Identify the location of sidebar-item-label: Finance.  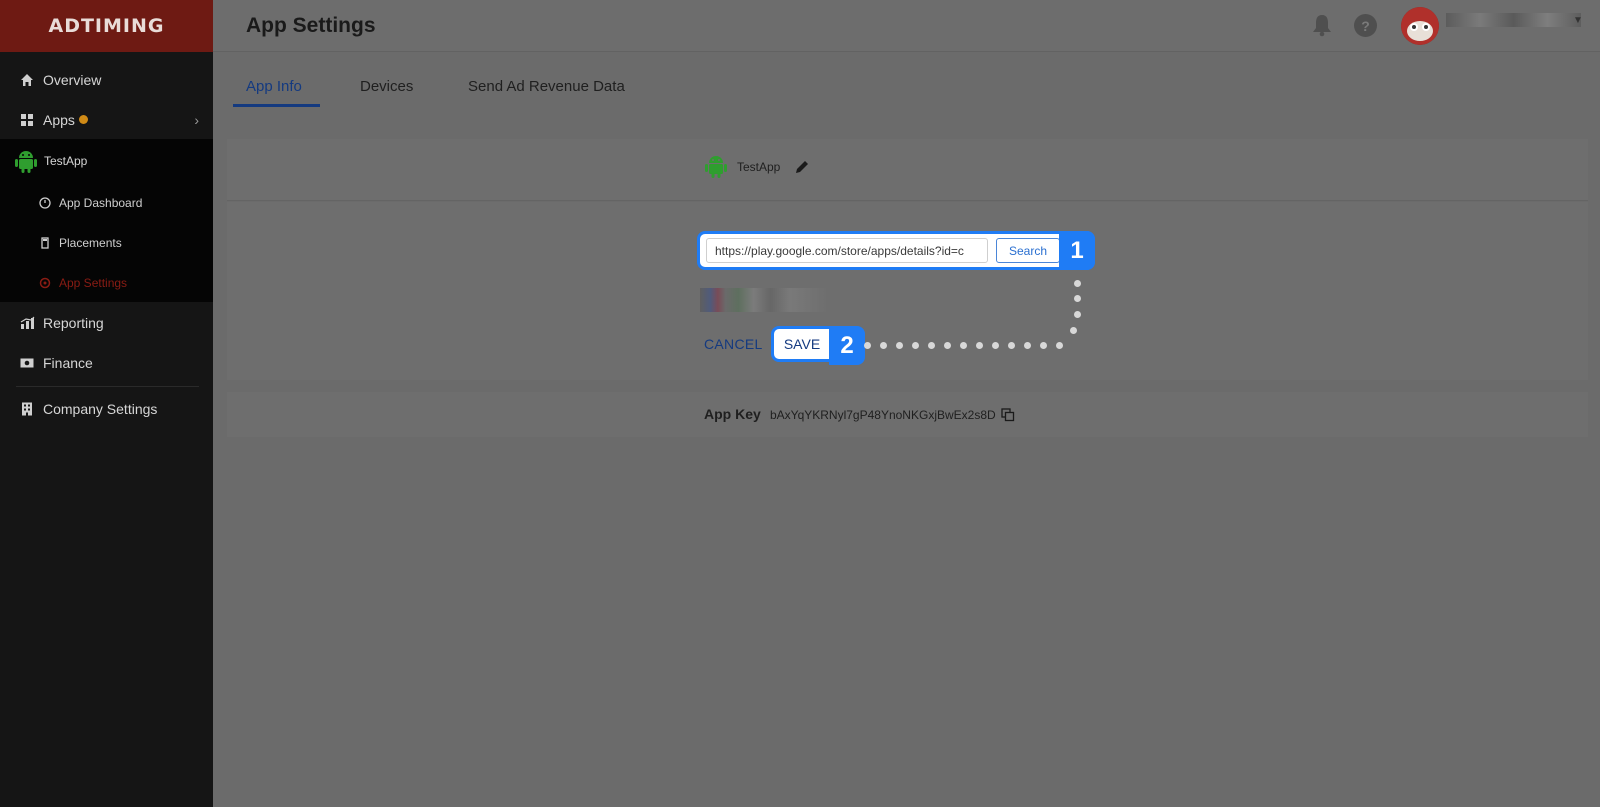
(68, 363).